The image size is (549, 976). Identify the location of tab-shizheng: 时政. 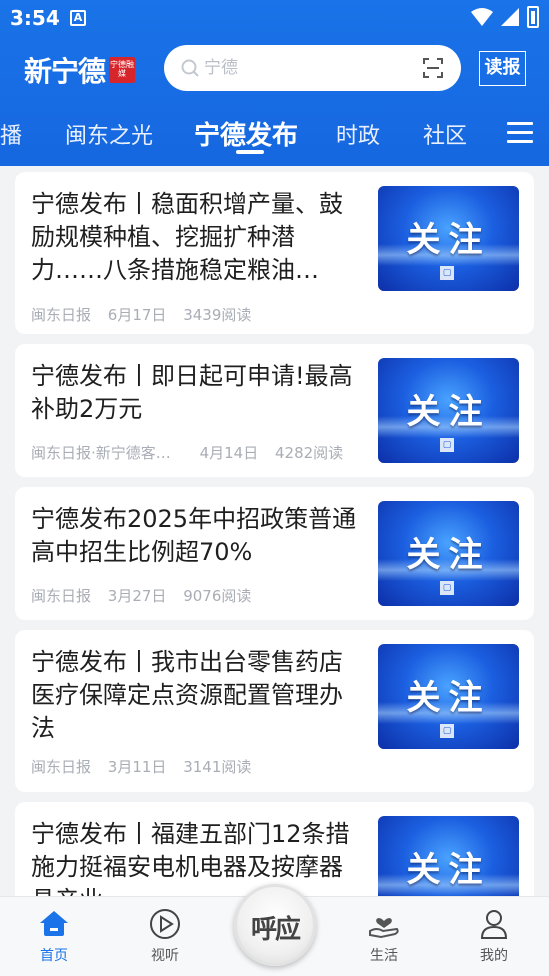
(358, 134).